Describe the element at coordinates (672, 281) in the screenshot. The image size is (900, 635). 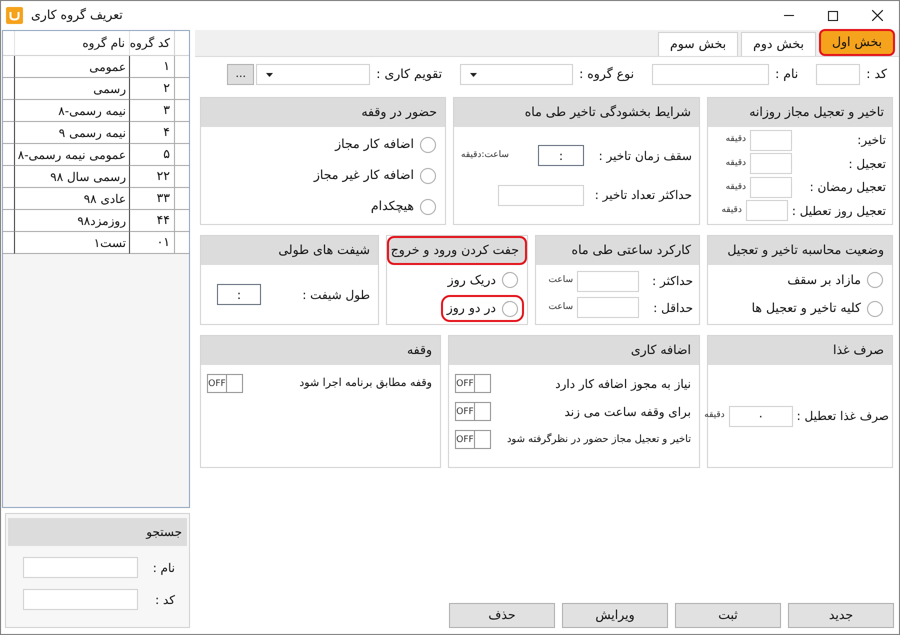
I see `field-label: حداکثر :` at that location.